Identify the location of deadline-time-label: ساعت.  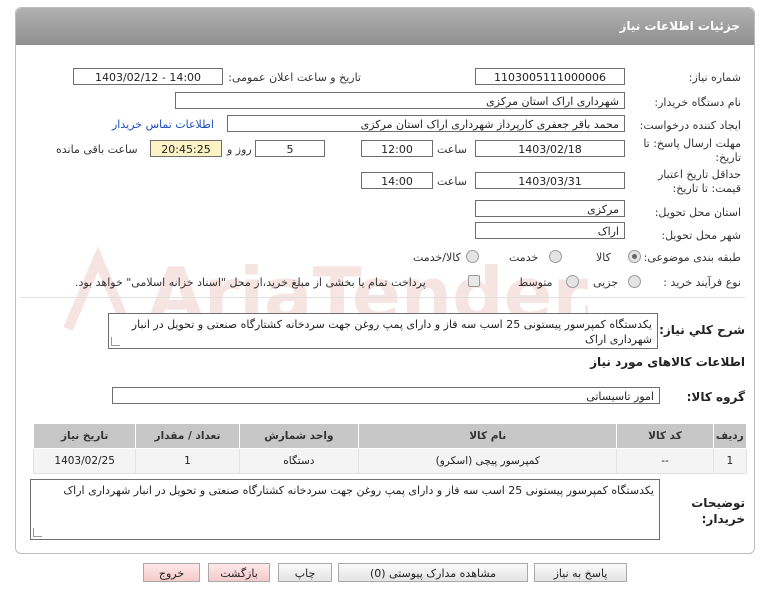
(452, 149).